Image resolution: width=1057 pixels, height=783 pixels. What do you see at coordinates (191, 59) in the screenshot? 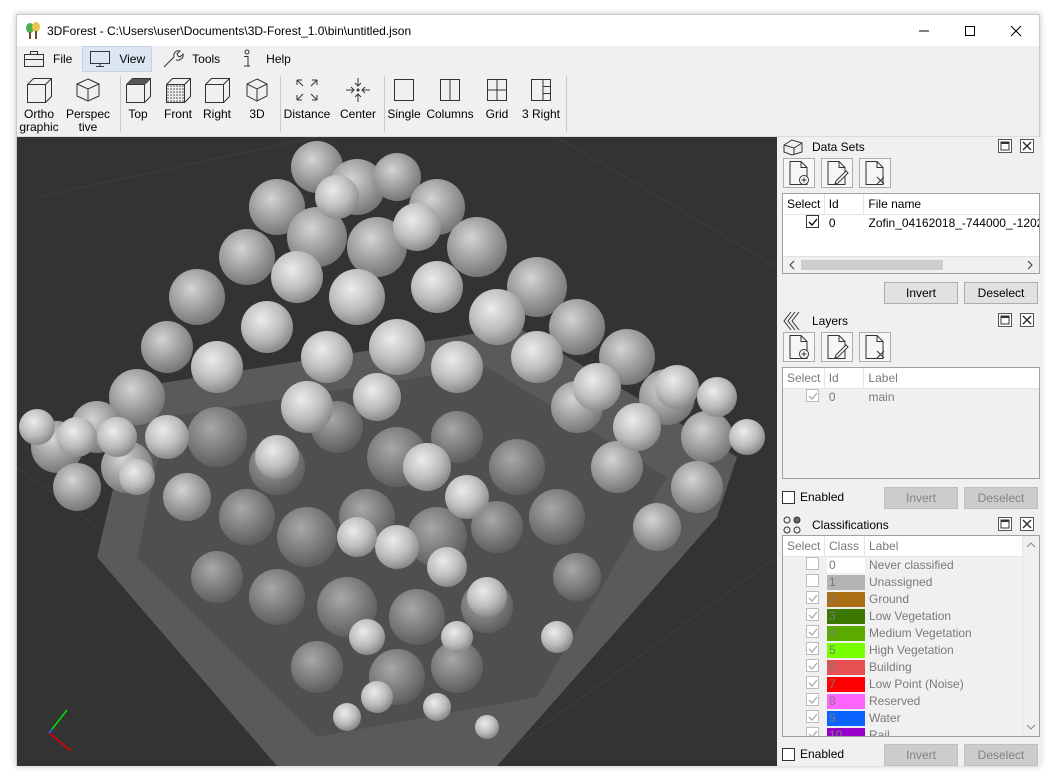
I see `menu-tools: Tools` at bounding box center [191, 59].